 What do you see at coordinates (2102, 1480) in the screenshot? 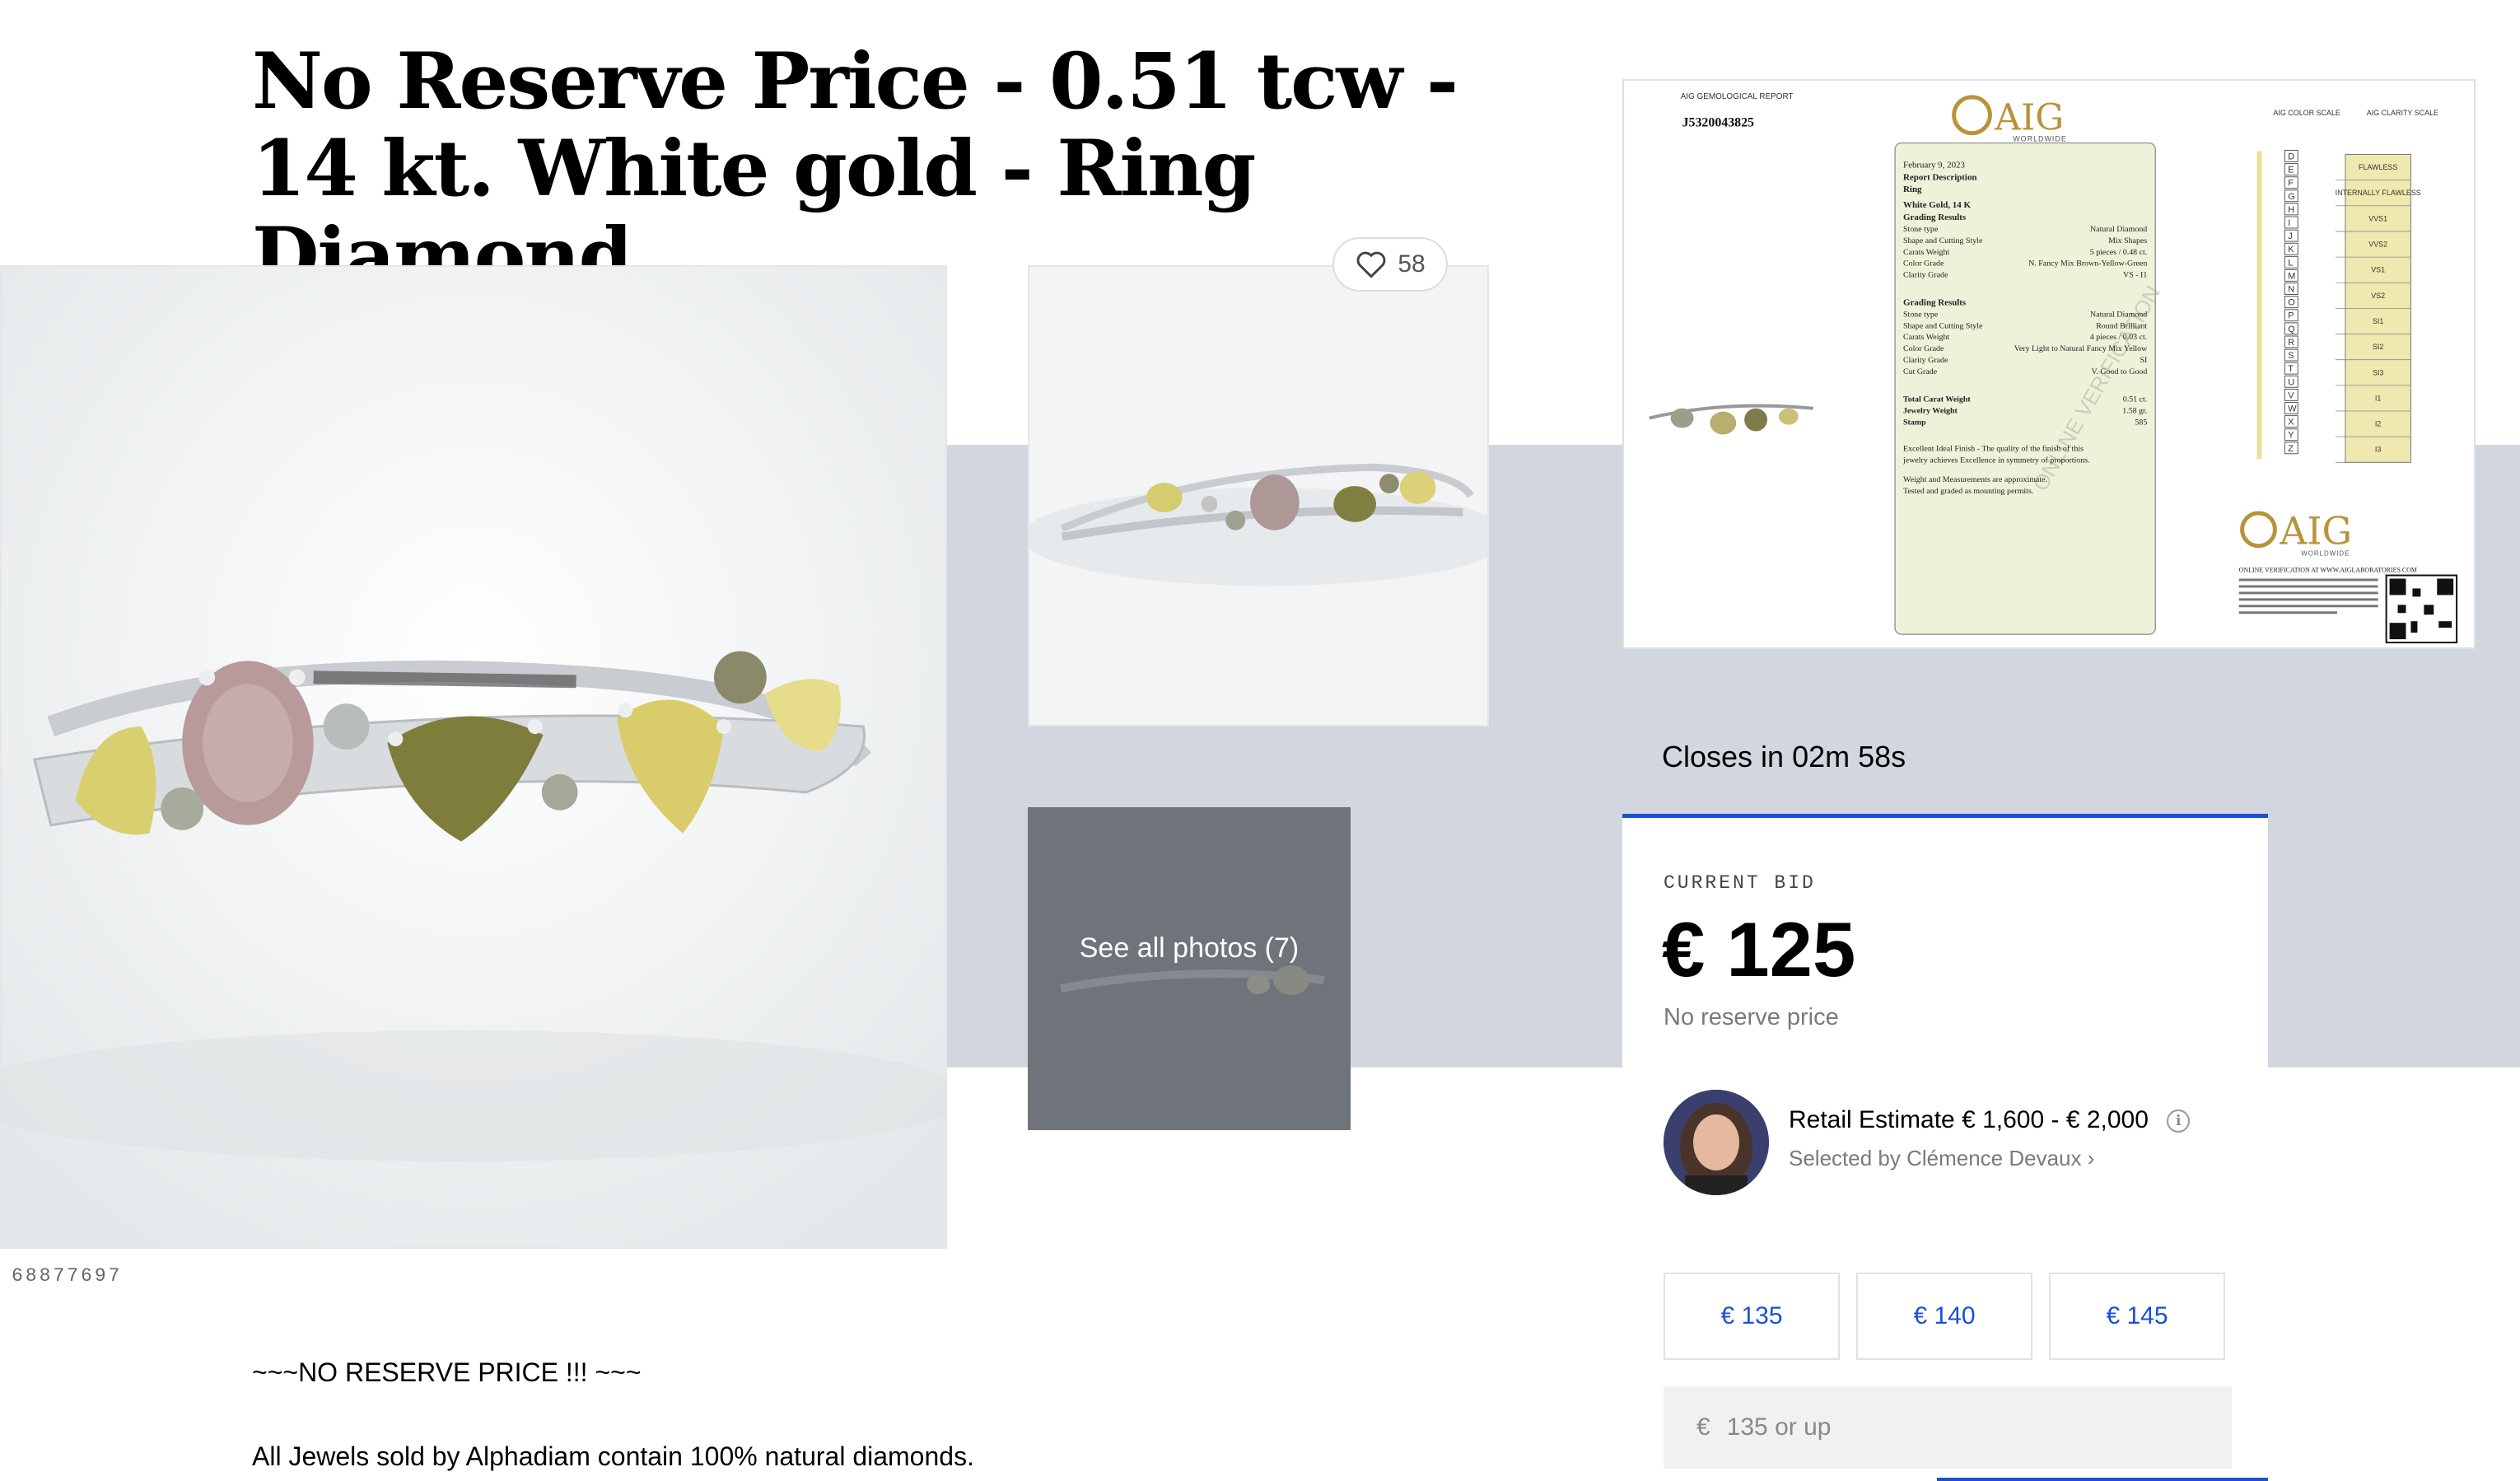
I see `place-bid-button-edge` at bounding box center [2102, 1480].